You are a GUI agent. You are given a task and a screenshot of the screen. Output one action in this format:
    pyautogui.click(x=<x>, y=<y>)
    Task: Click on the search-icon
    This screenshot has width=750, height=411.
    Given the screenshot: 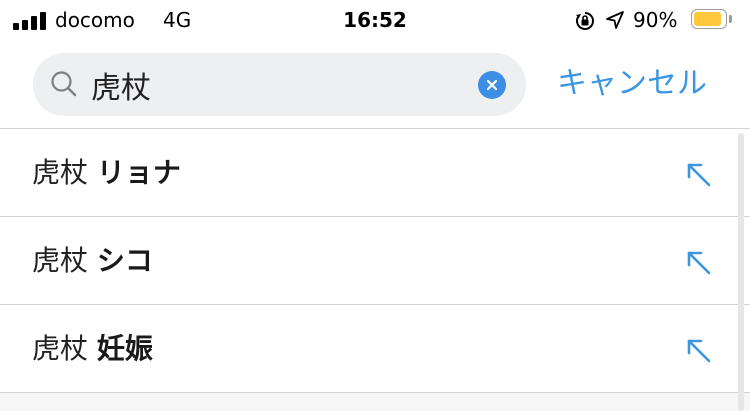 What is the action you would take?
    pyautogui.click(x=64, y=84)
    